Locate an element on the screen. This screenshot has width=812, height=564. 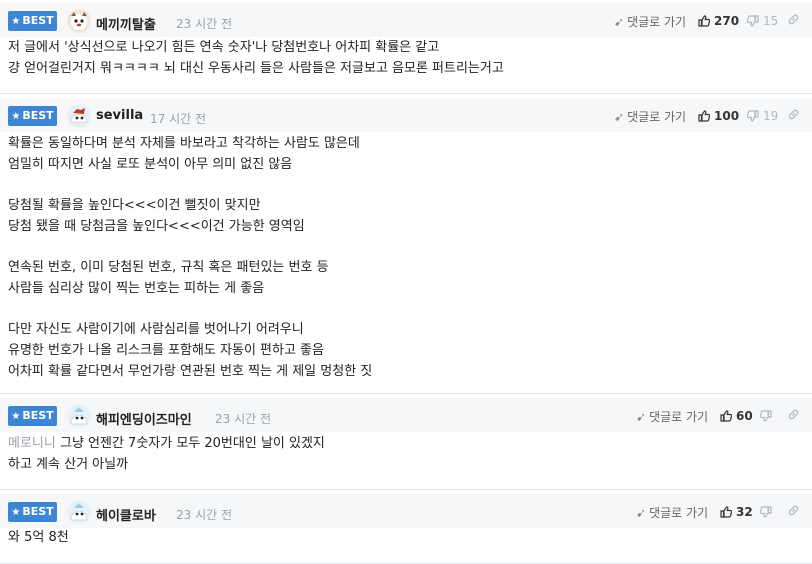
upvote-button: 270 is located at coordinates (718, 21).